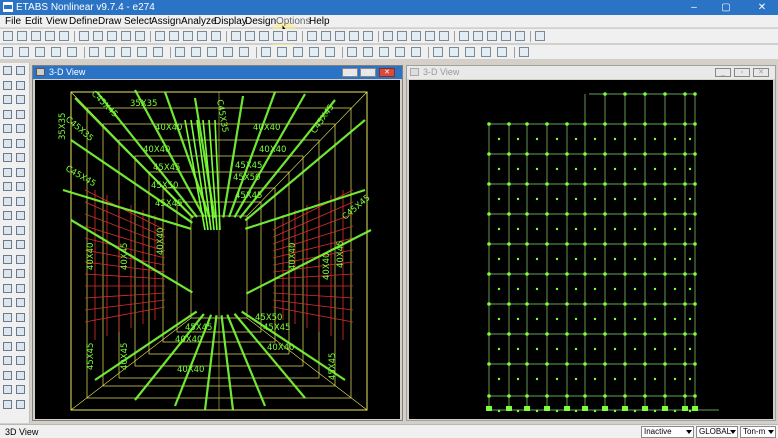 Image resolution: width=778 pixels, height=438 pixels. I want to click on side-tool-22-icon, so click(7, 230).